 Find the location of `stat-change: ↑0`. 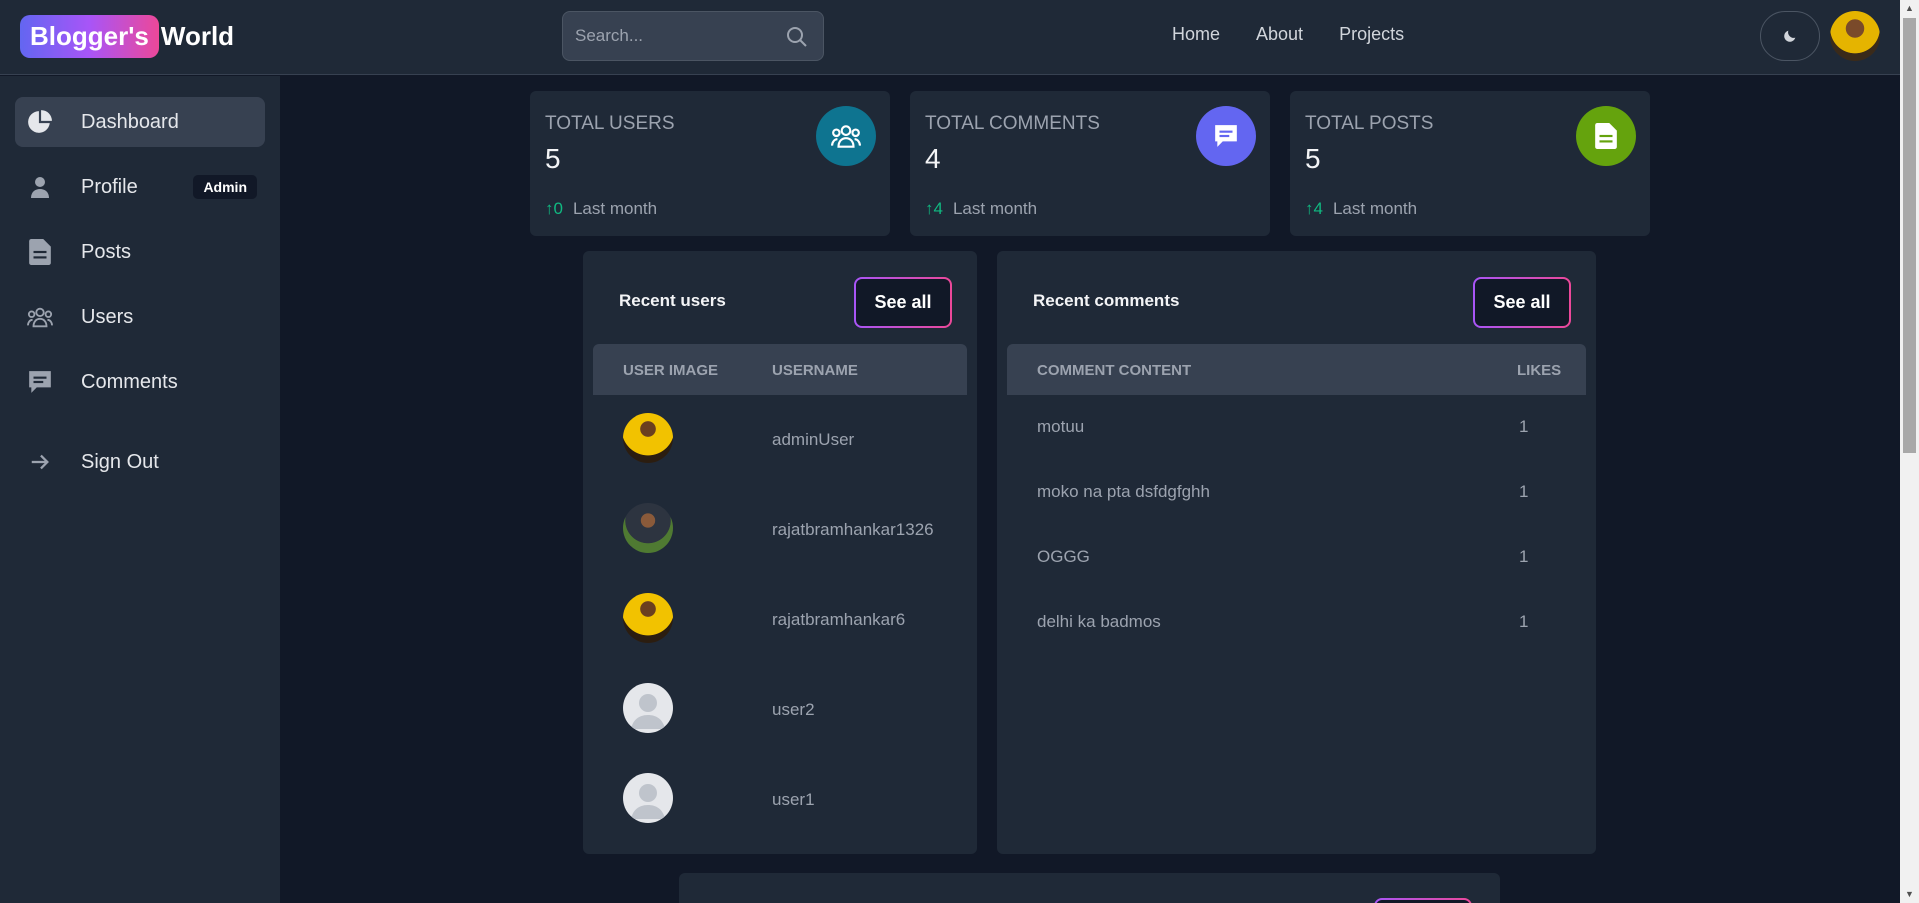

stat-change: ↑0 is located at coordinates (554, 208).